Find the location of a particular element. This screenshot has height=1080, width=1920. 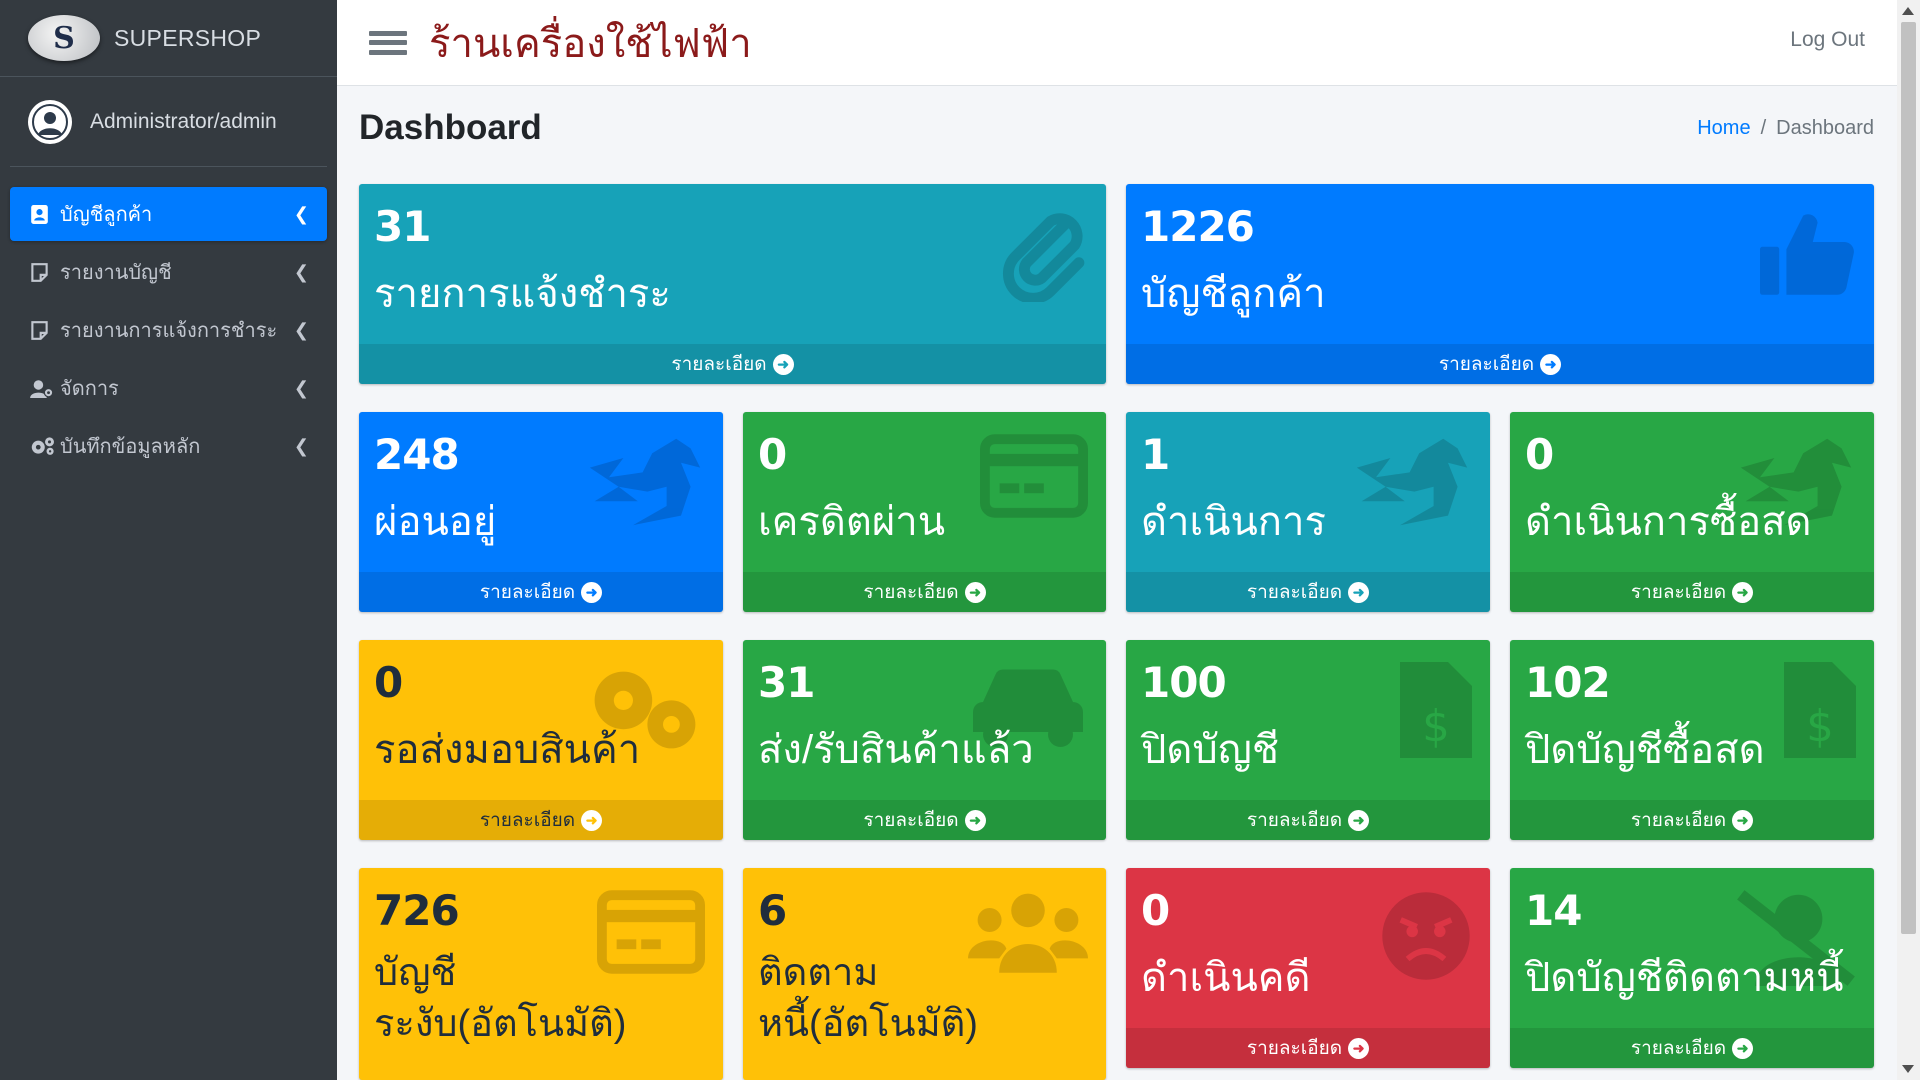

stat-label: ดำเนินการ is located at coordinates (1233, 522).